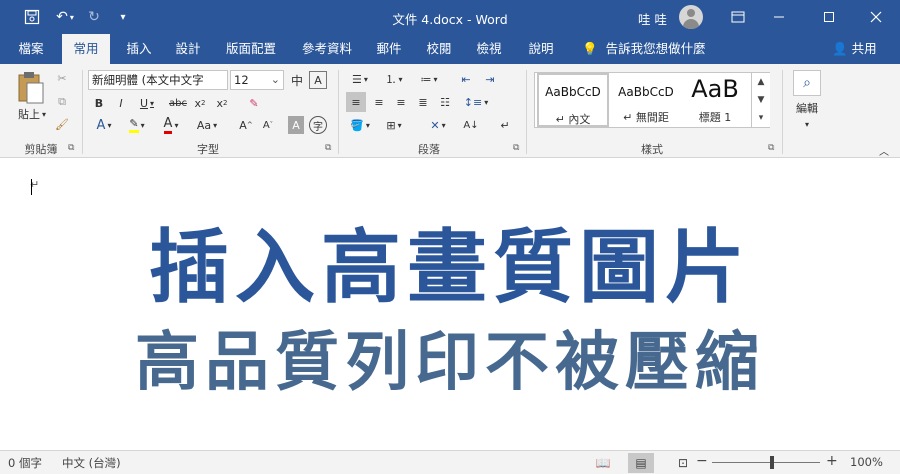 The image size is (900, 474). I want to click on word-count: 0 個字, so click(25, 463).